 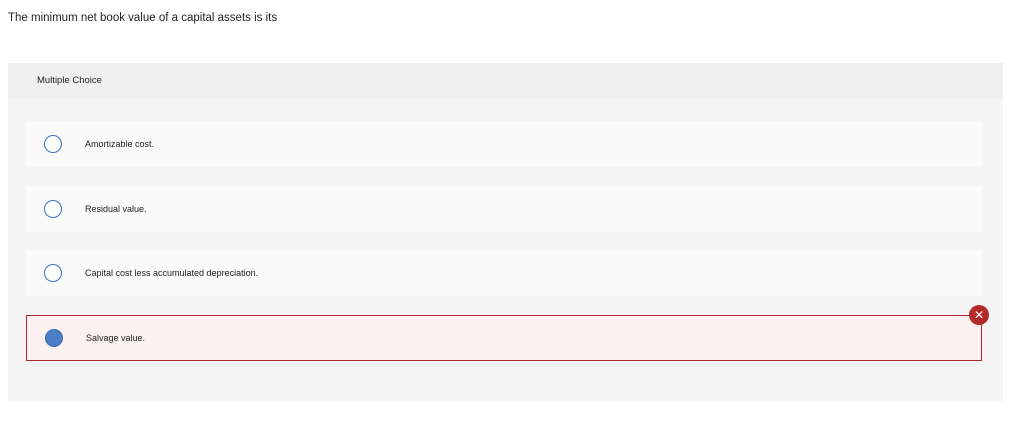 I want to click on question-type-label: Multiple Choice, so click(x=505, y=80).